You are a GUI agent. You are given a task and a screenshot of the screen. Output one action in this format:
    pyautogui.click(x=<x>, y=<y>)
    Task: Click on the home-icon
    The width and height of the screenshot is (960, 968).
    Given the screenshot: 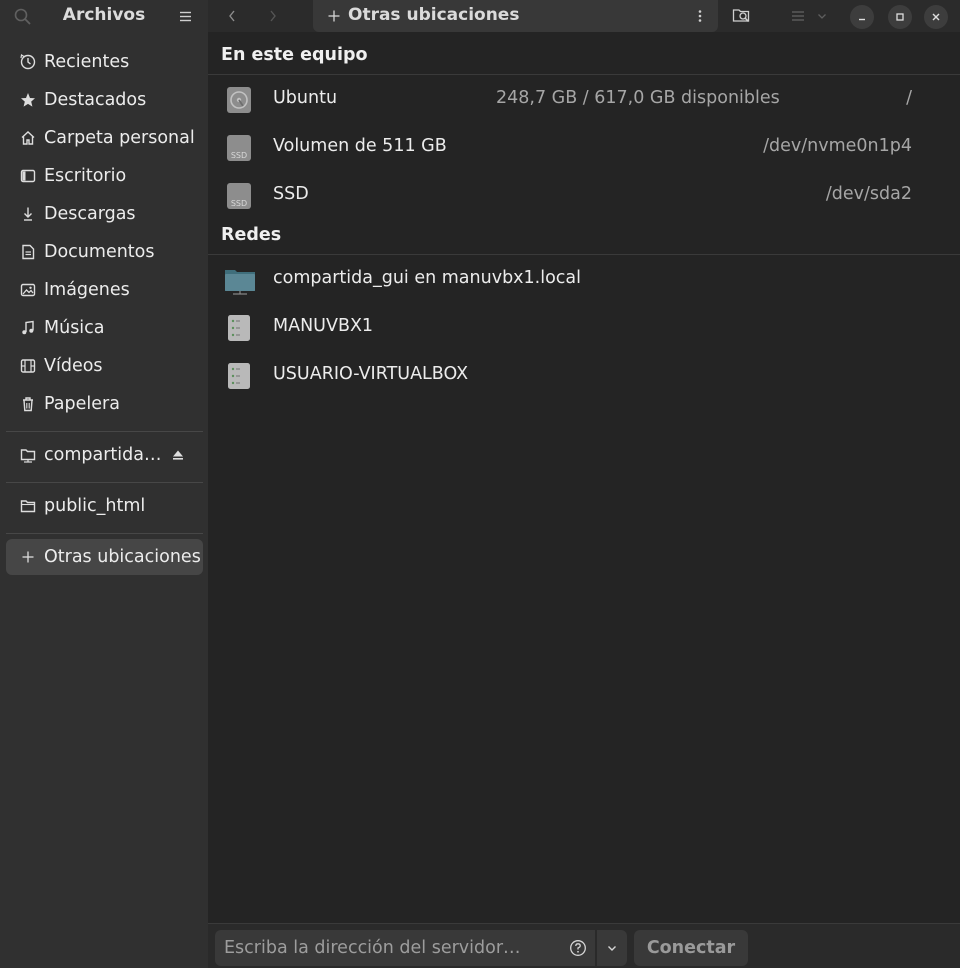 What is the action you would take?
    pyautogui.click(x=28, y=138)
    